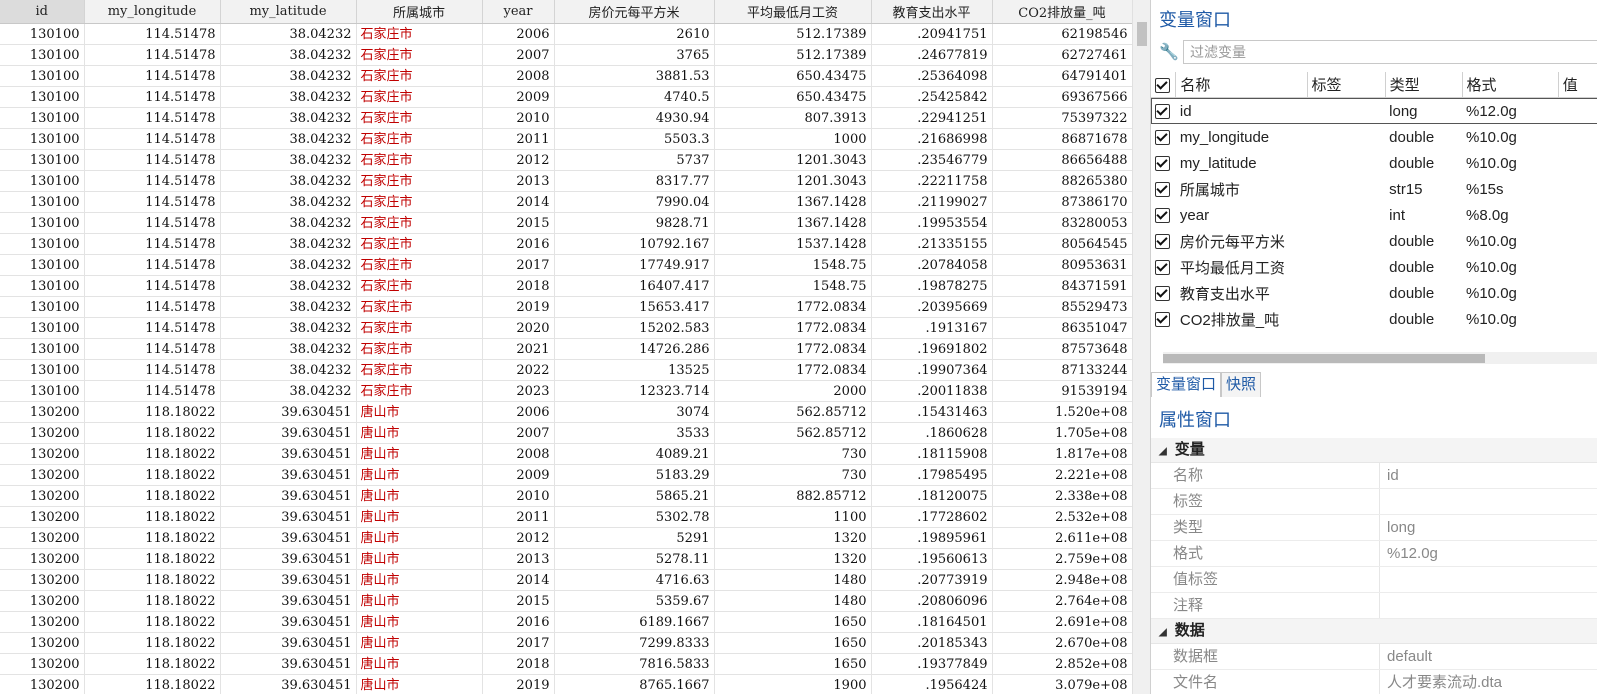  Describe the element at coordinates (793, 559) in the screenshot. I see `table-cell: 1320` at that location.